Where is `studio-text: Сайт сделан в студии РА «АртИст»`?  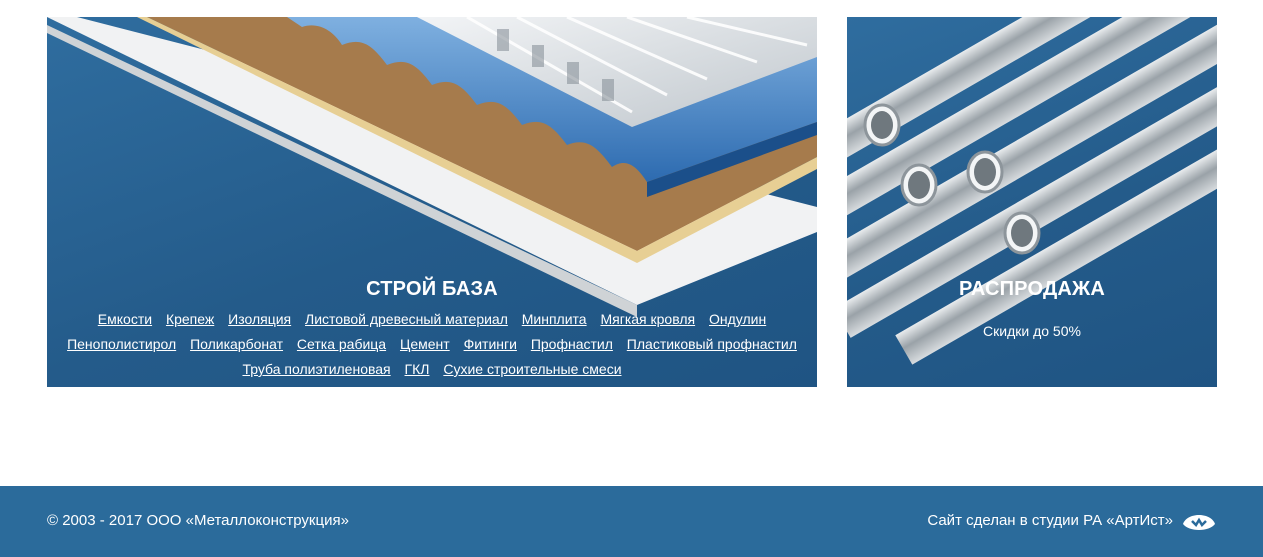 studio-text: Сайт сделан в студии РА «АртИст» is located at coordinates (1050, 520).